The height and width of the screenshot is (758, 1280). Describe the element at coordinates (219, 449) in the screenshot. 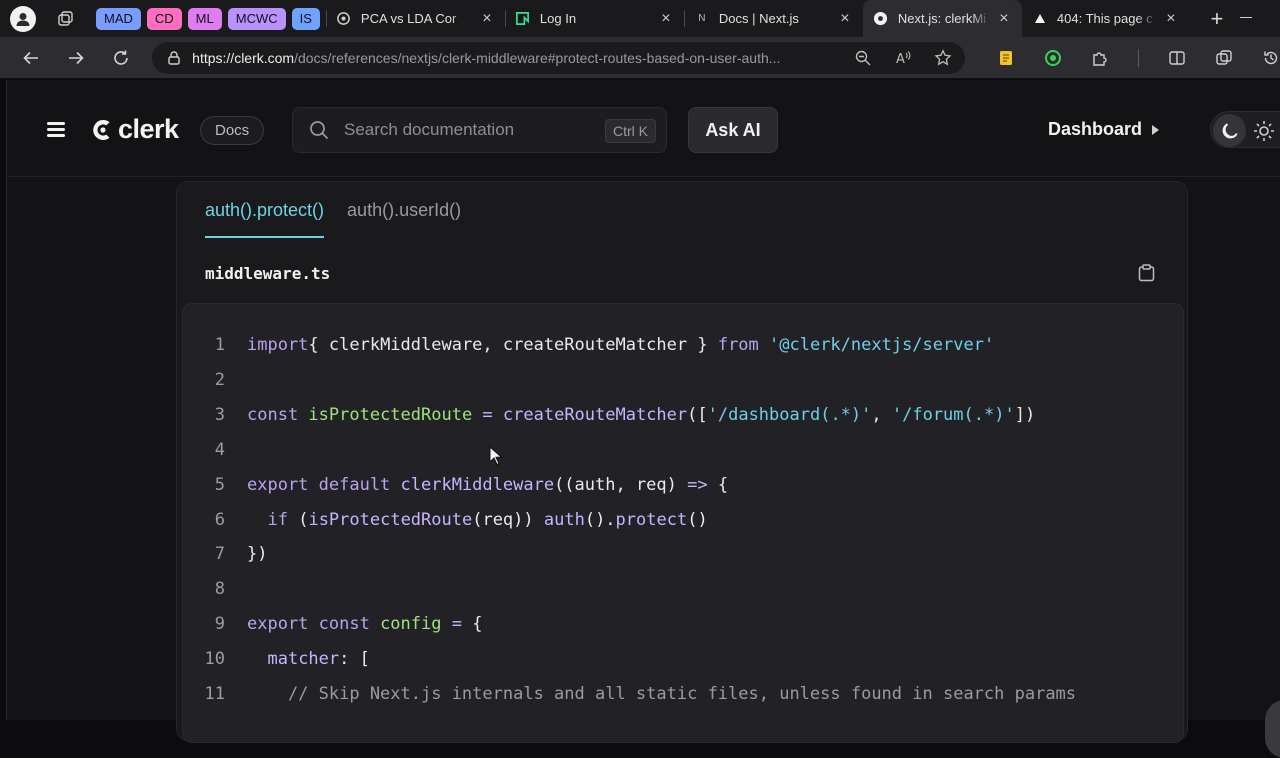

I see `line-number: 4` at that location.